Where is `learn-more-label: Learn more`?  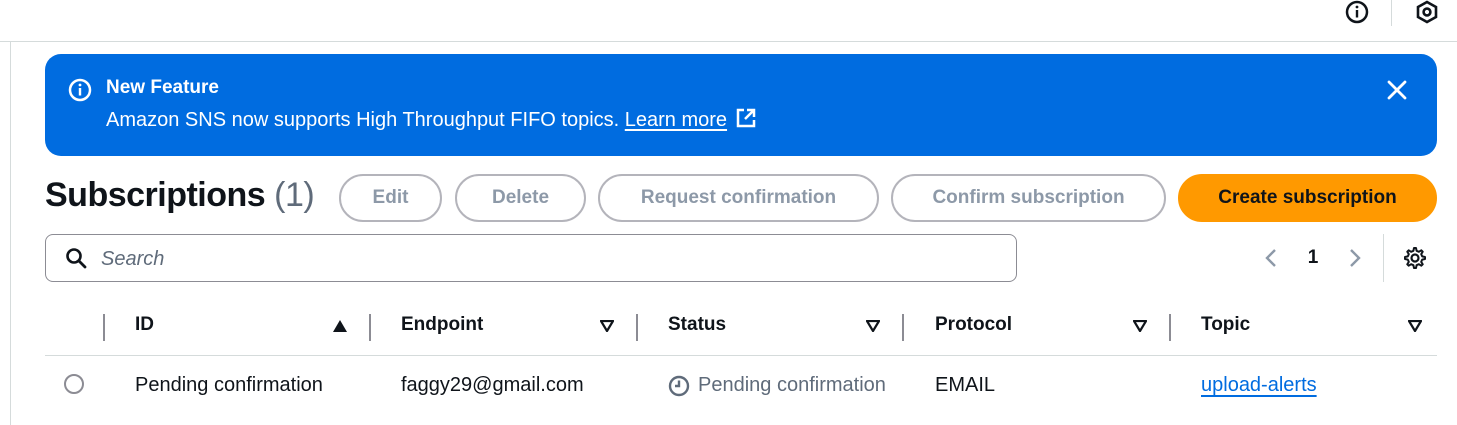
learn-more-label: Learn more is located at coordinates (676, 120).